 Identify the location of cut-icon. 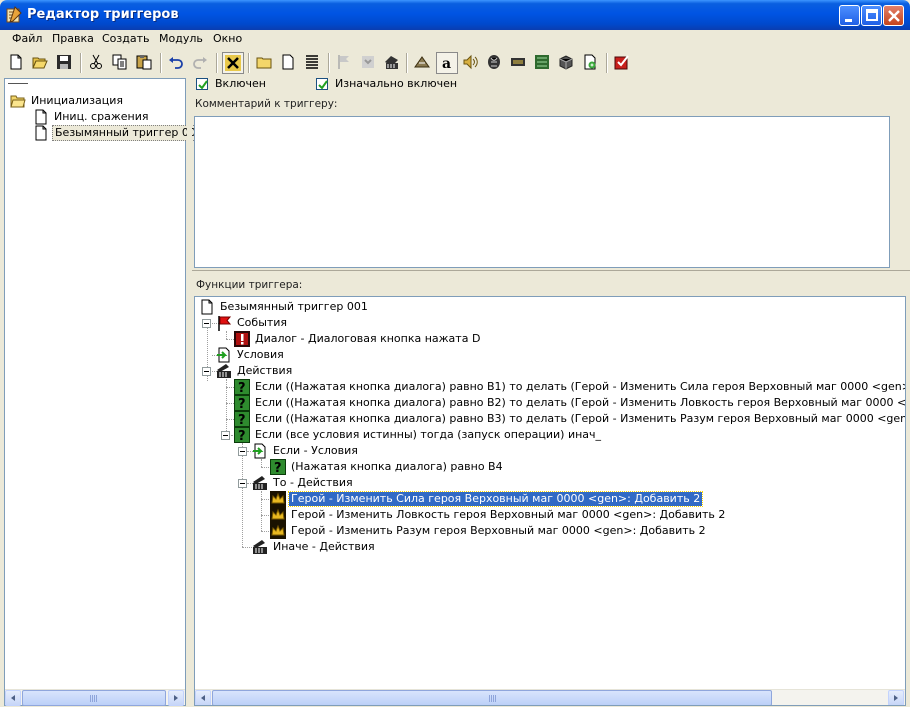
(97, 63).